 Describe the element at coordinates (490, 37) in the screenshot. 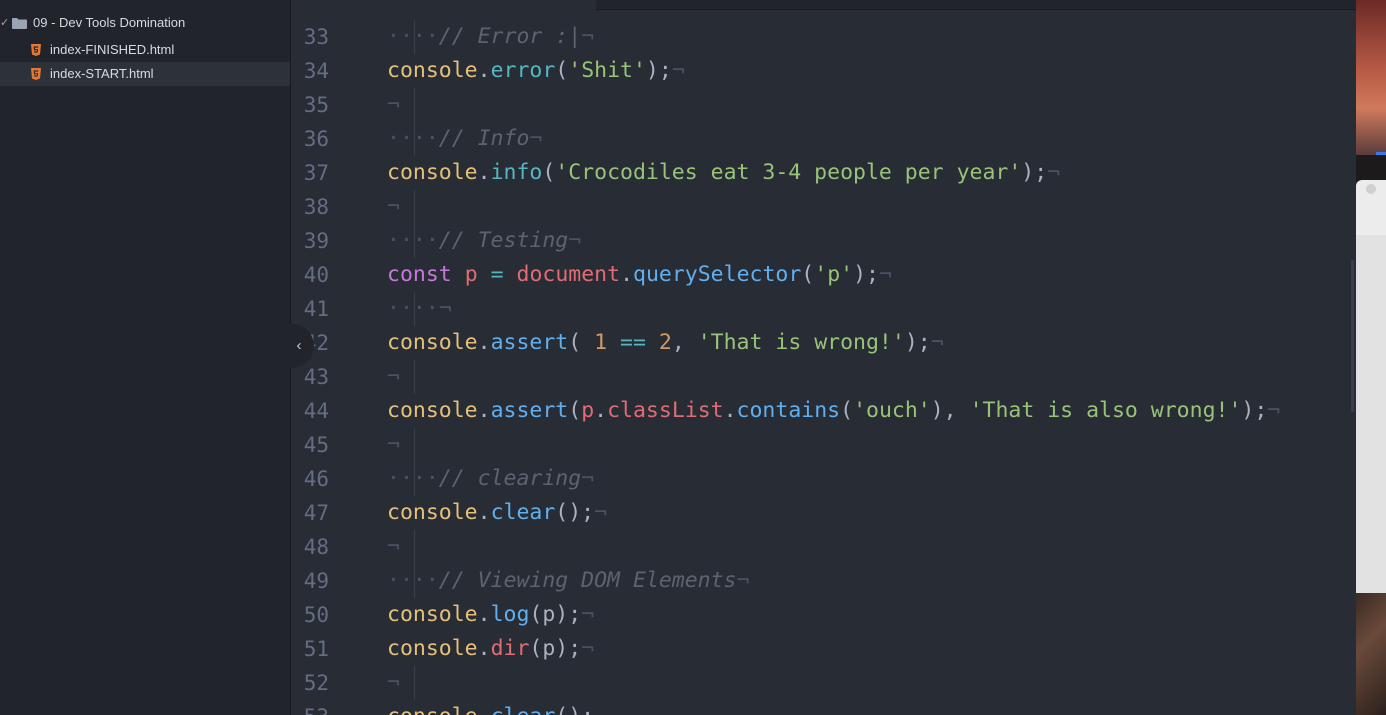

I see `code-text: ····// Error :|¬` at that location.